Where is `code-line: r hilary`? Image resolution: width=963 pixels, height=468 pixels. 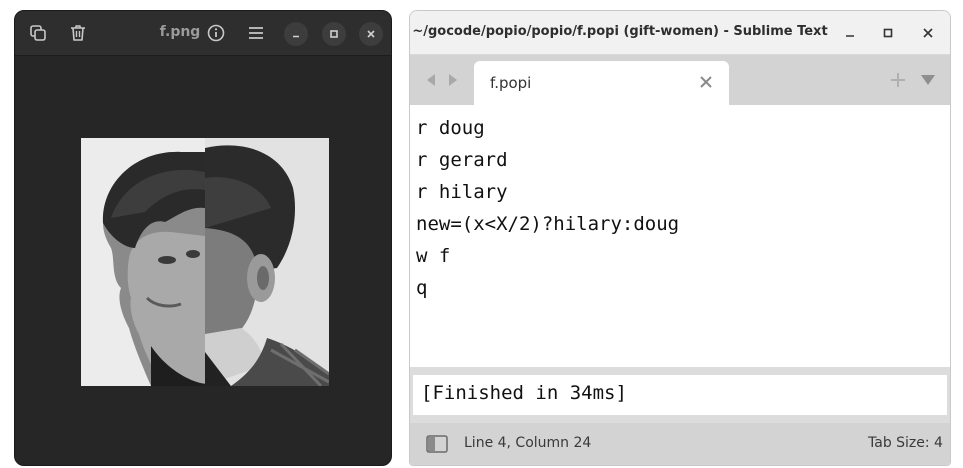
code-line: r hilary is located at coordinates (683, 192).